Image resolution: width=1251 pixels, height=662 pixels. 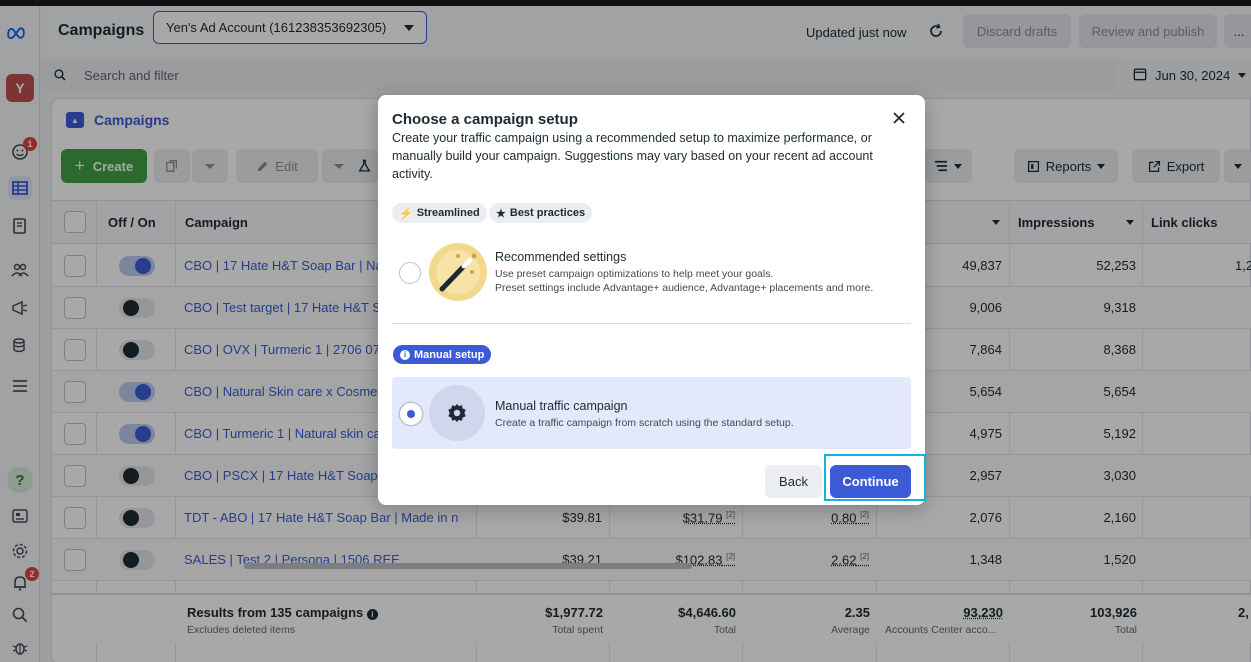 What do you see at coordinates (411, 414) in the screenshot?
I see `manual-radio` at bounding box center [411, 414].